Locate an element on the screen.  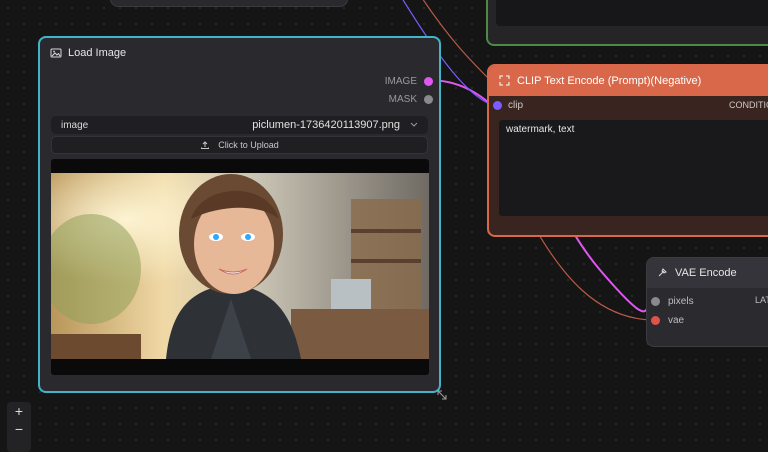
input-pixels-label: pixels is located at coordinates (681, 301).